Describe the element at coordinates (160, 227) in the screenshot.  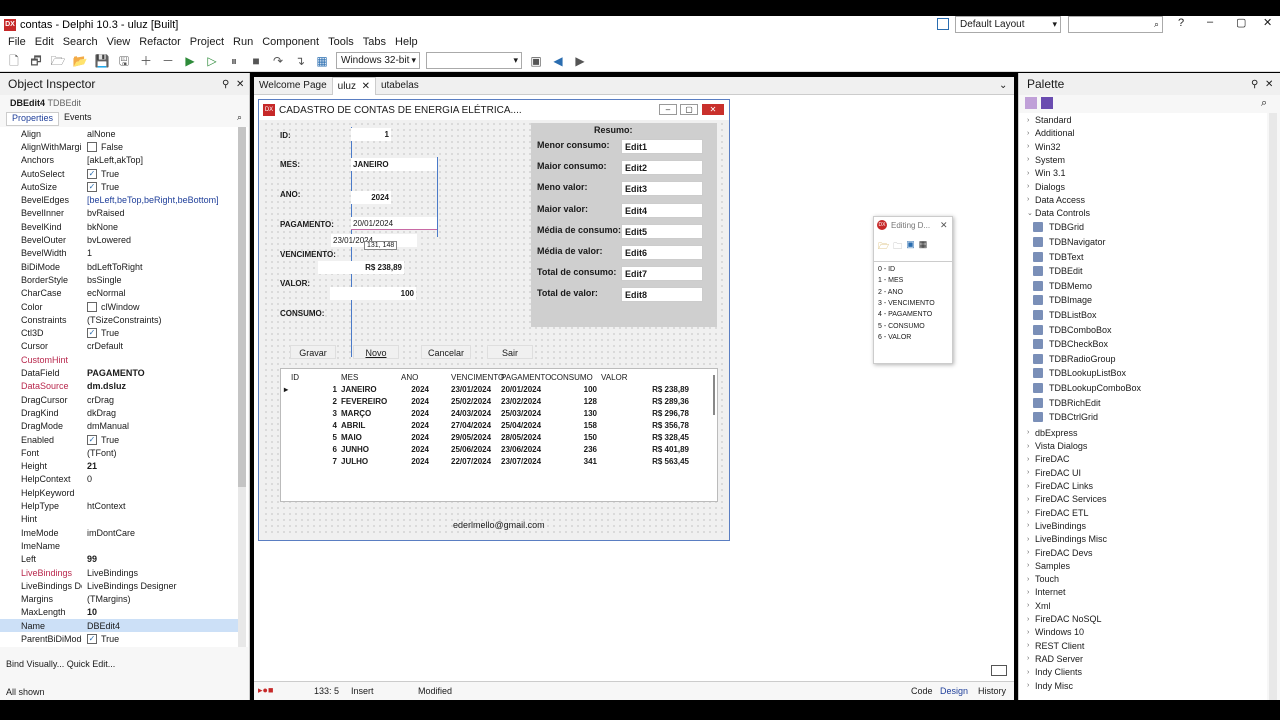
I see `property-value: bkNone` at that location.